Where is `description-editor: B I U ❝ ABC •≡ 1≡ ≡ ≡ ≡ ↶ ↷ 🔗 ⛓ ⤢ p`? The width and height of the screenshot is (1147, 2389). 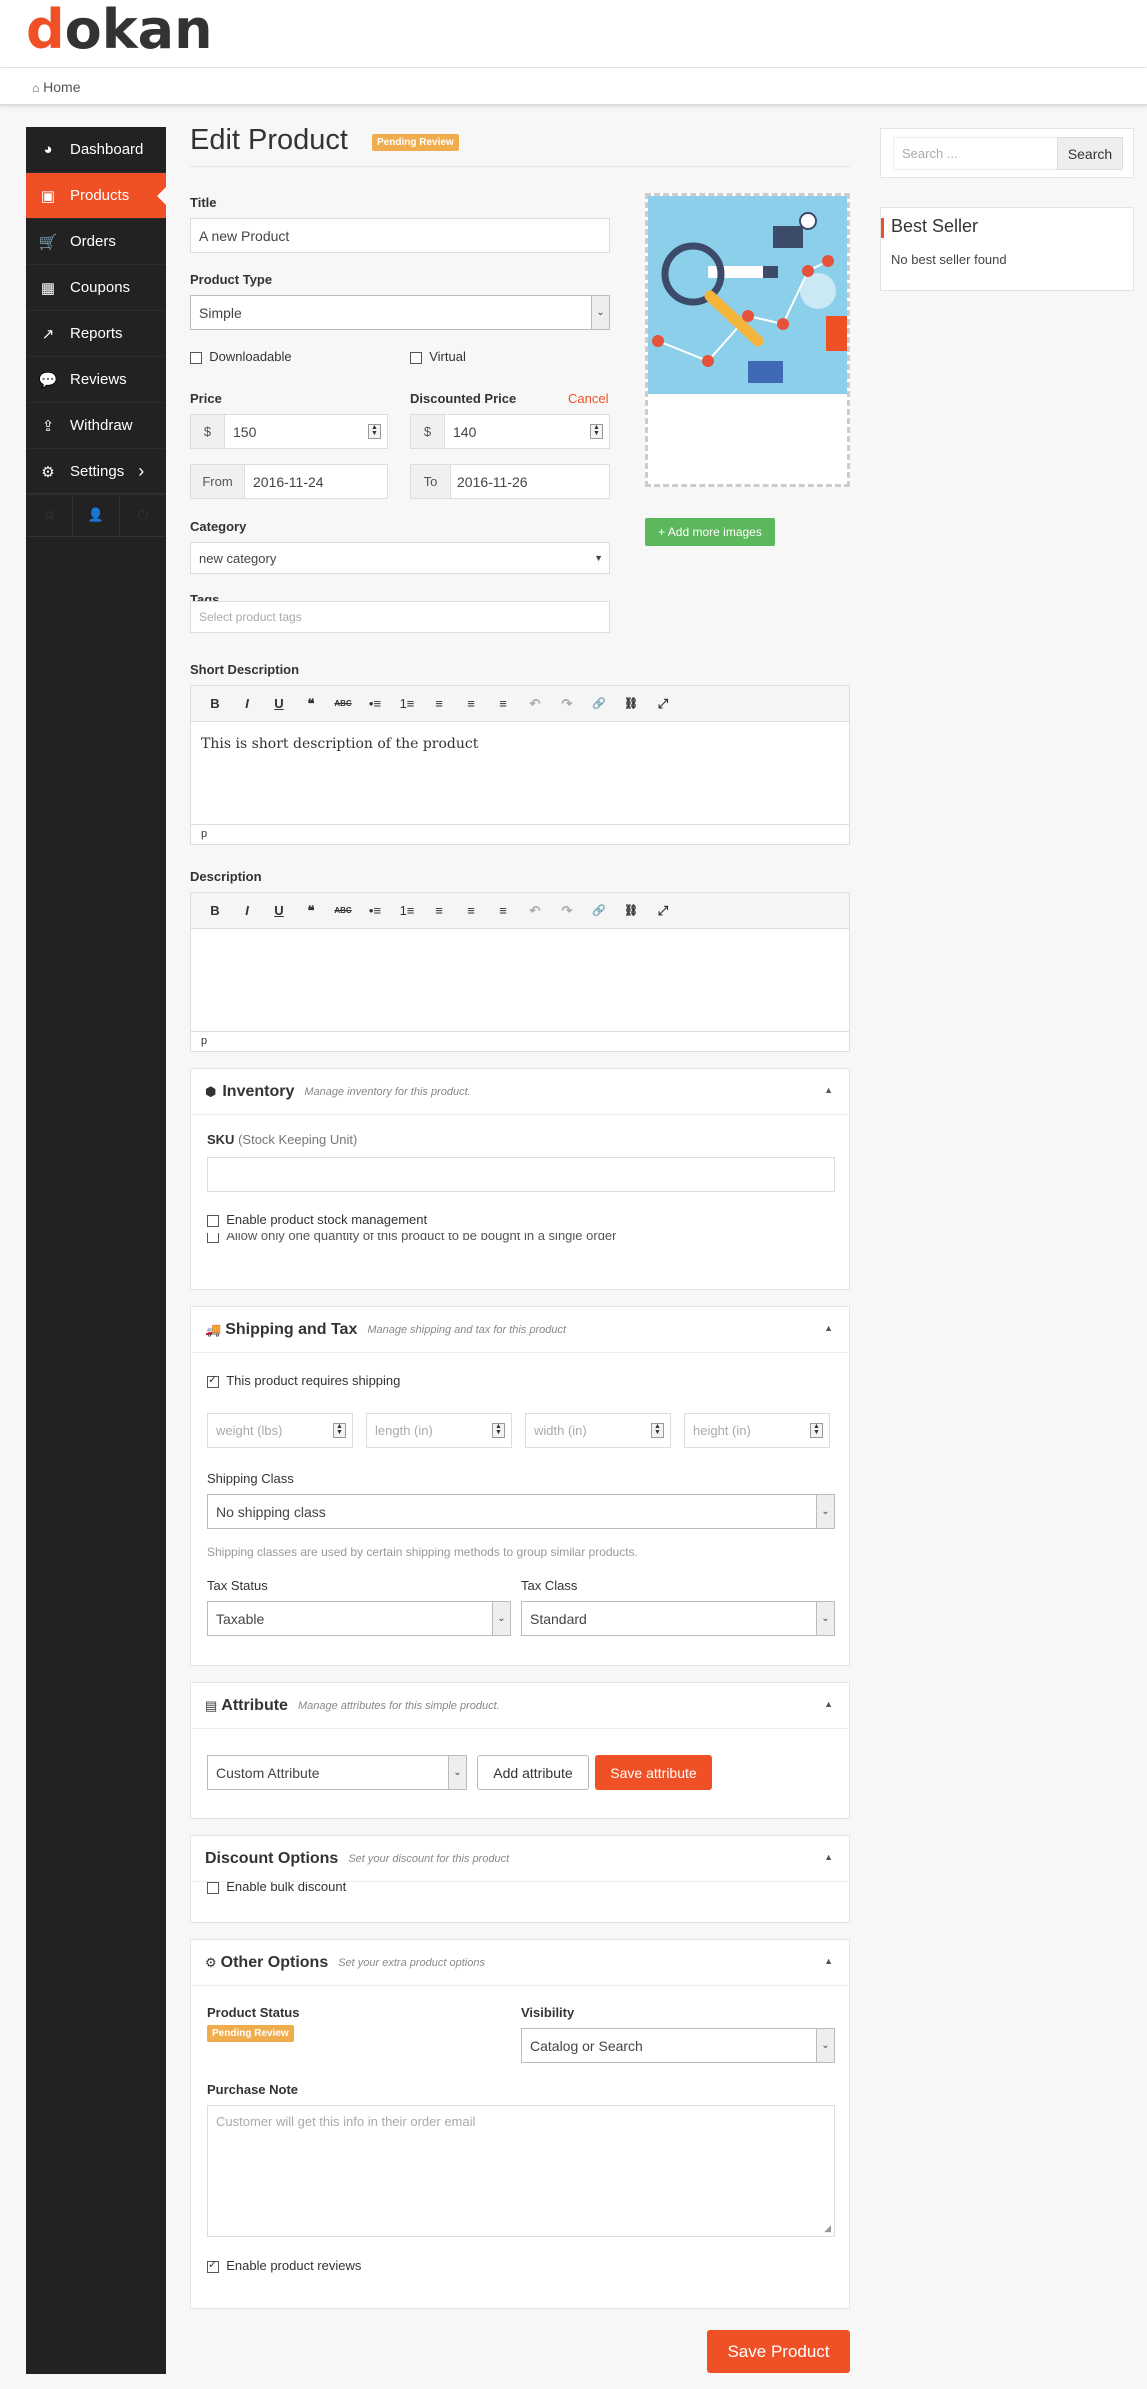 description-editor: B I U ❝ ABC •≡ 1≡ ≡ ≡ ≡ ↶ ↷ 🔗 ⛓ ⤢ p is located at coordinates (520, 972).